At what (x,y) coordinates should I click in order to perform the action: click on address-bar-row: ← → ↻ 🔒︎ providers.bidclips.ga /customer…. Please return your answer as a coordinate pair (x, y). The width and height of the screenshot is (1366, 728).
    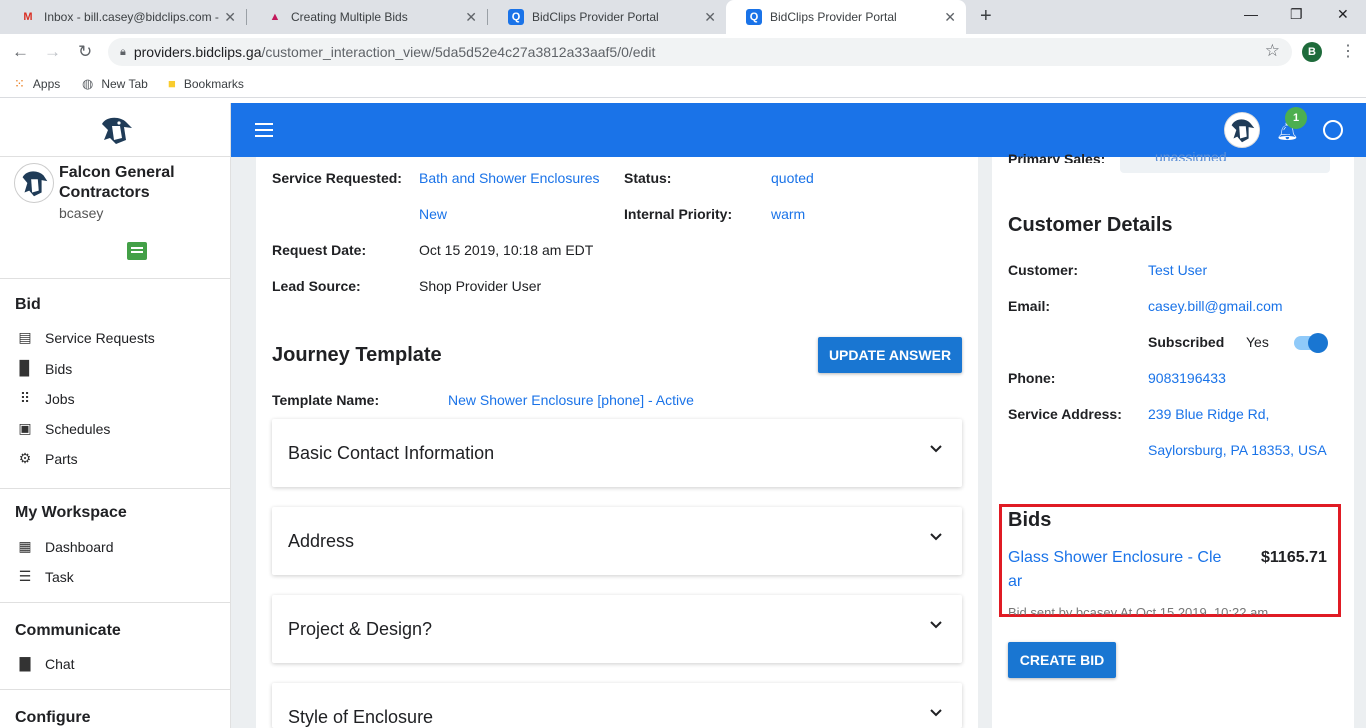
    Looking at the image, I should click on (683, 52).